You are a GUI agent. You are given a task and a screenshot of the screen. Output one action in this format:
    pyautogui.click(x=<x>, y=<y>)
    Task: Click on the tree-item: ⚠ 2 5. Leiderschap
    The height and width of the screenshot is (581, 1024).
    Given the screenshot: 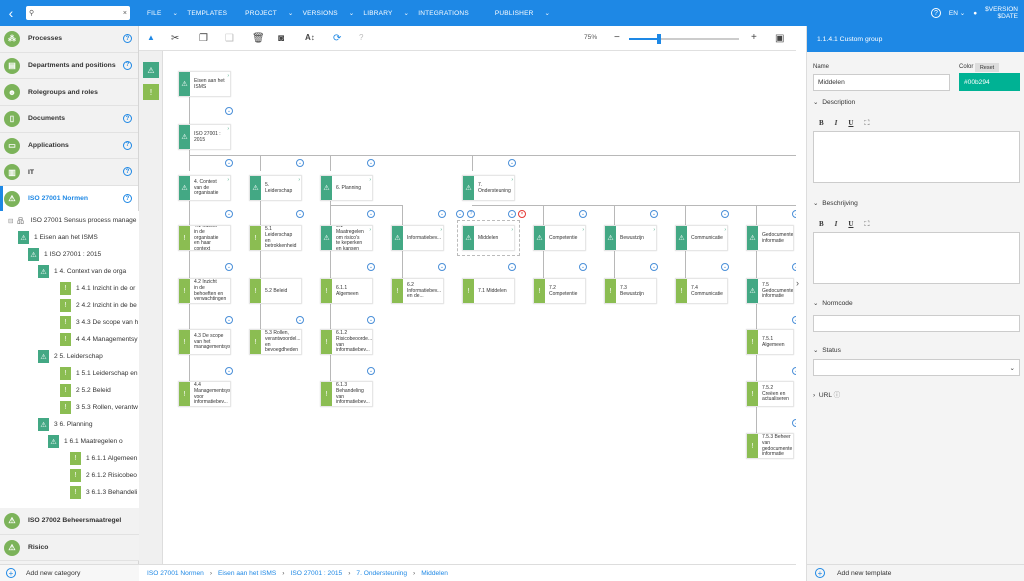 What is the action you would take?
    pyautogui.click(x=70, y=356)
    